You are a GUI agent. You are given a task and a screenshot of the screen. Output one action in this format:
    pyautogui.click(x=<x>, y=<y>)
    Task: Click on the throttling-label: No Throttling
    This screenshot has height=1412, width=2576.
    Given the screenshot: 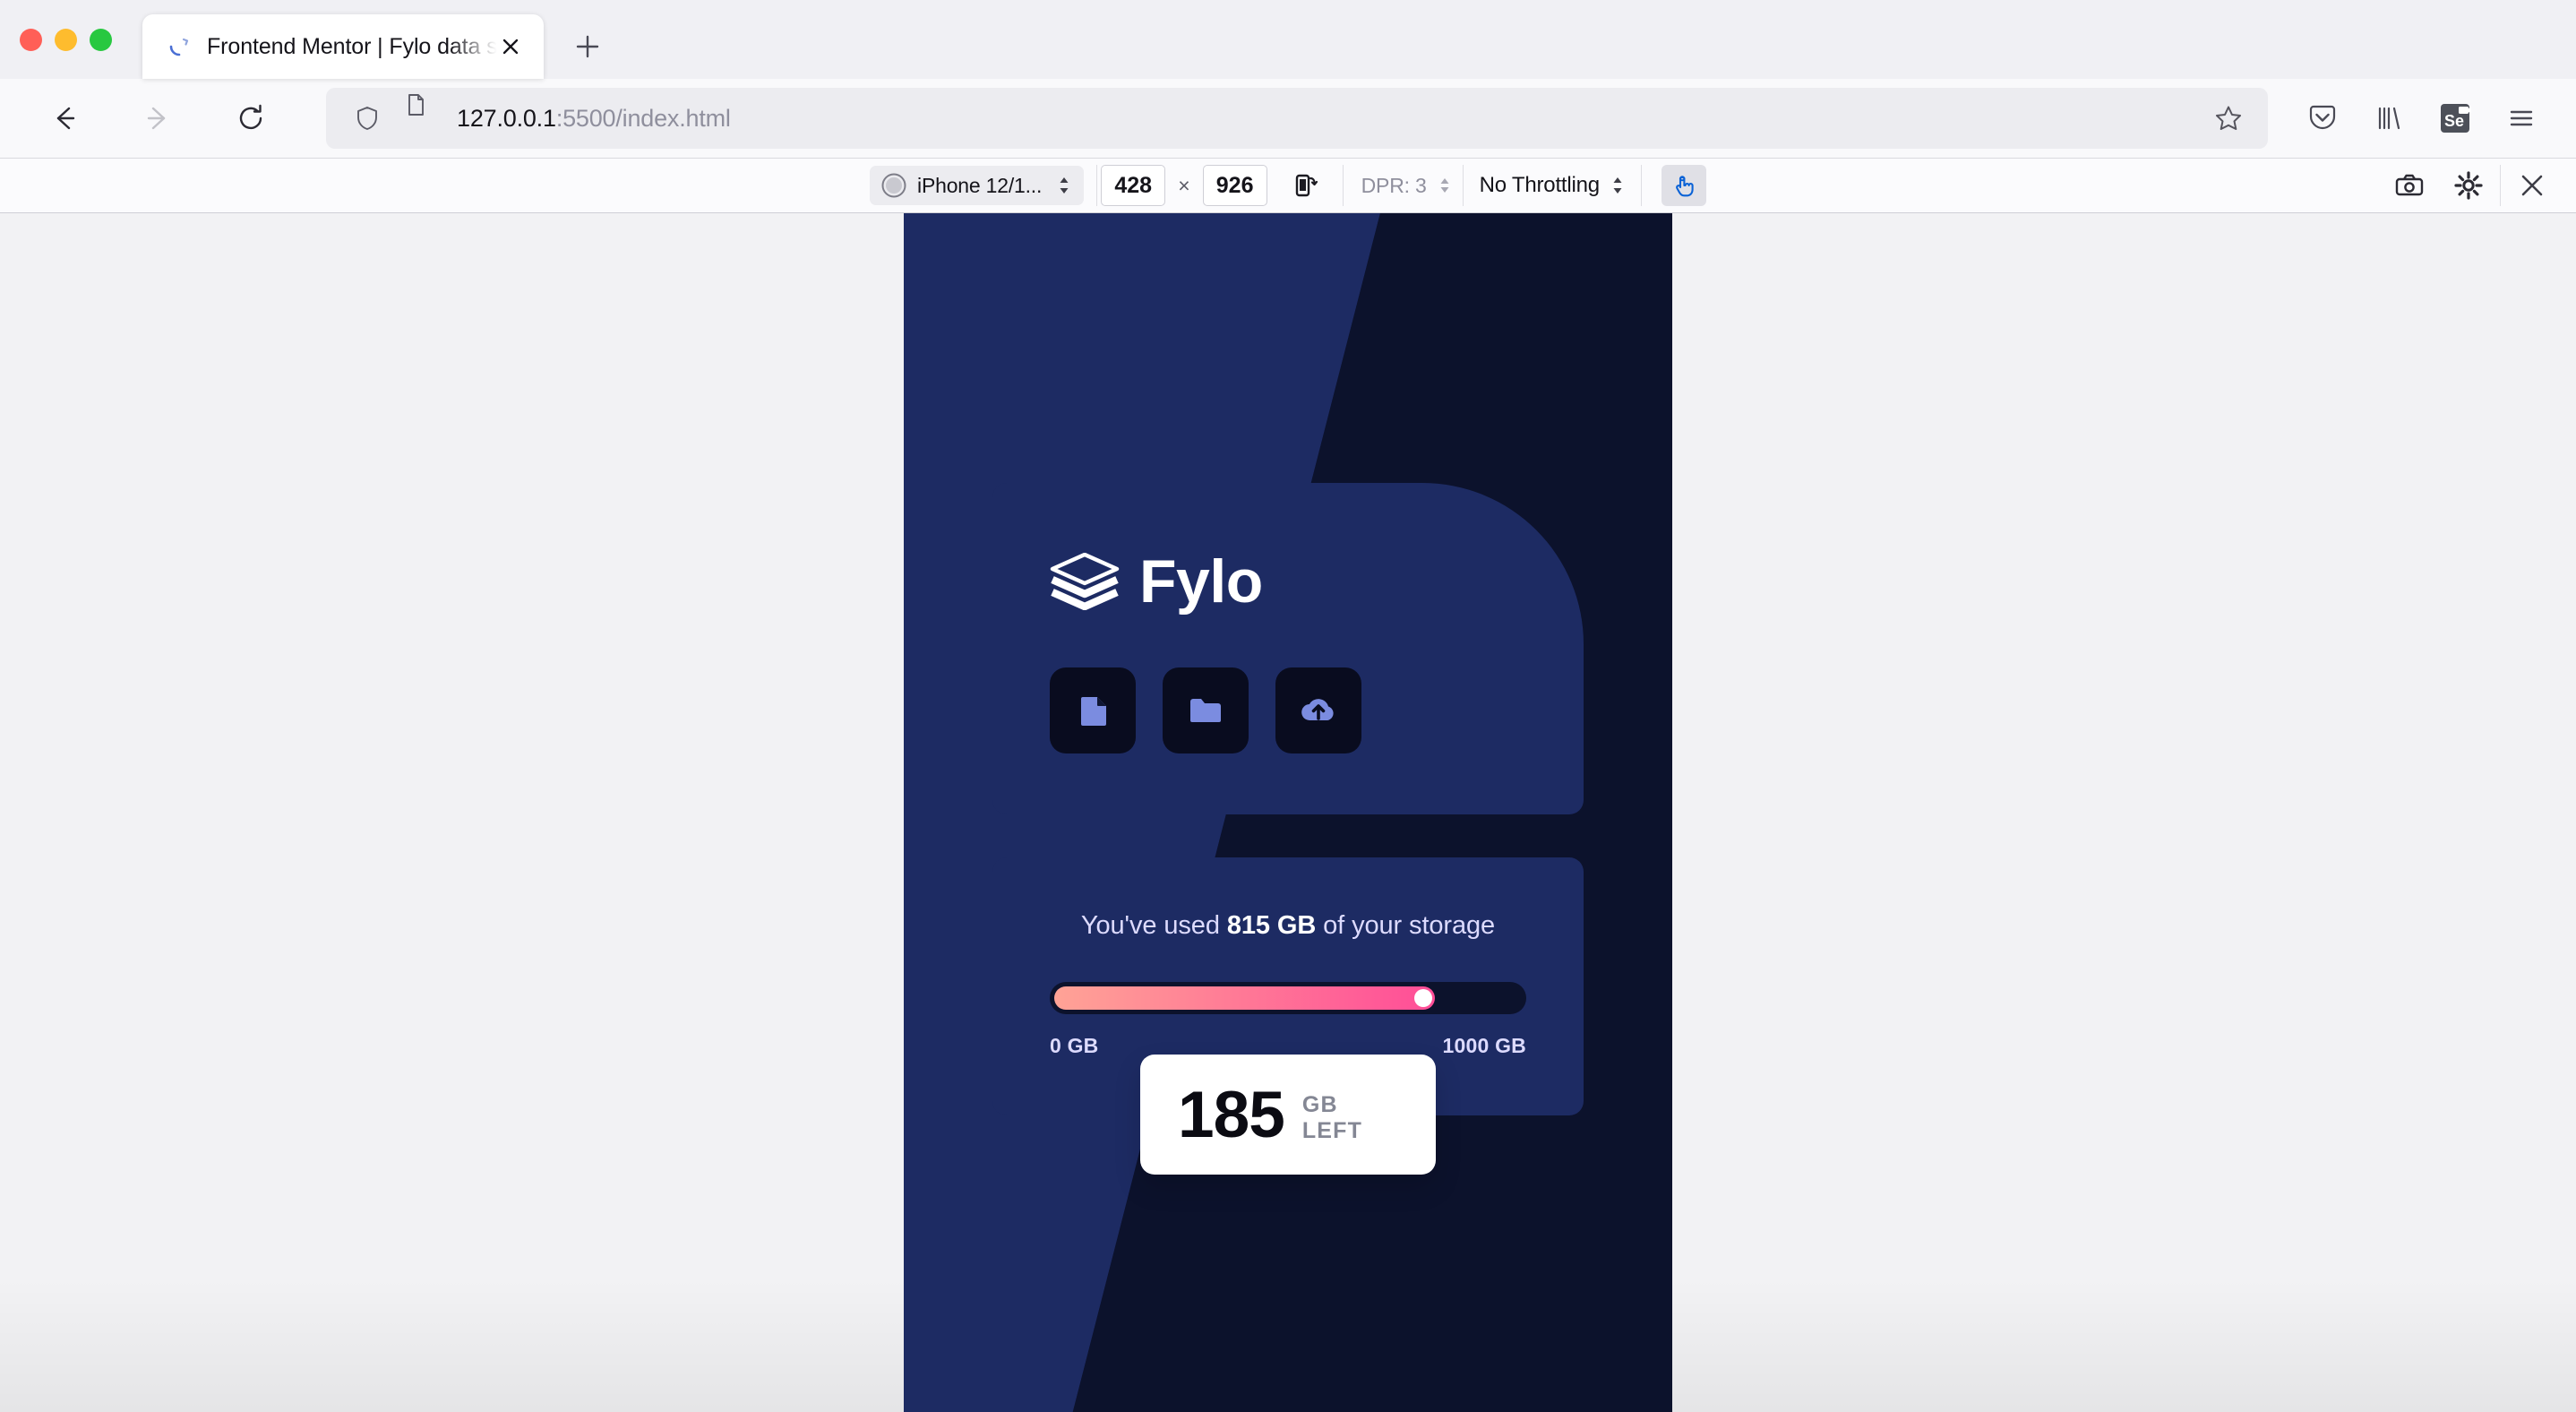 What is the action you would take?
    pyautogui.click(x=1540, y=185)
    